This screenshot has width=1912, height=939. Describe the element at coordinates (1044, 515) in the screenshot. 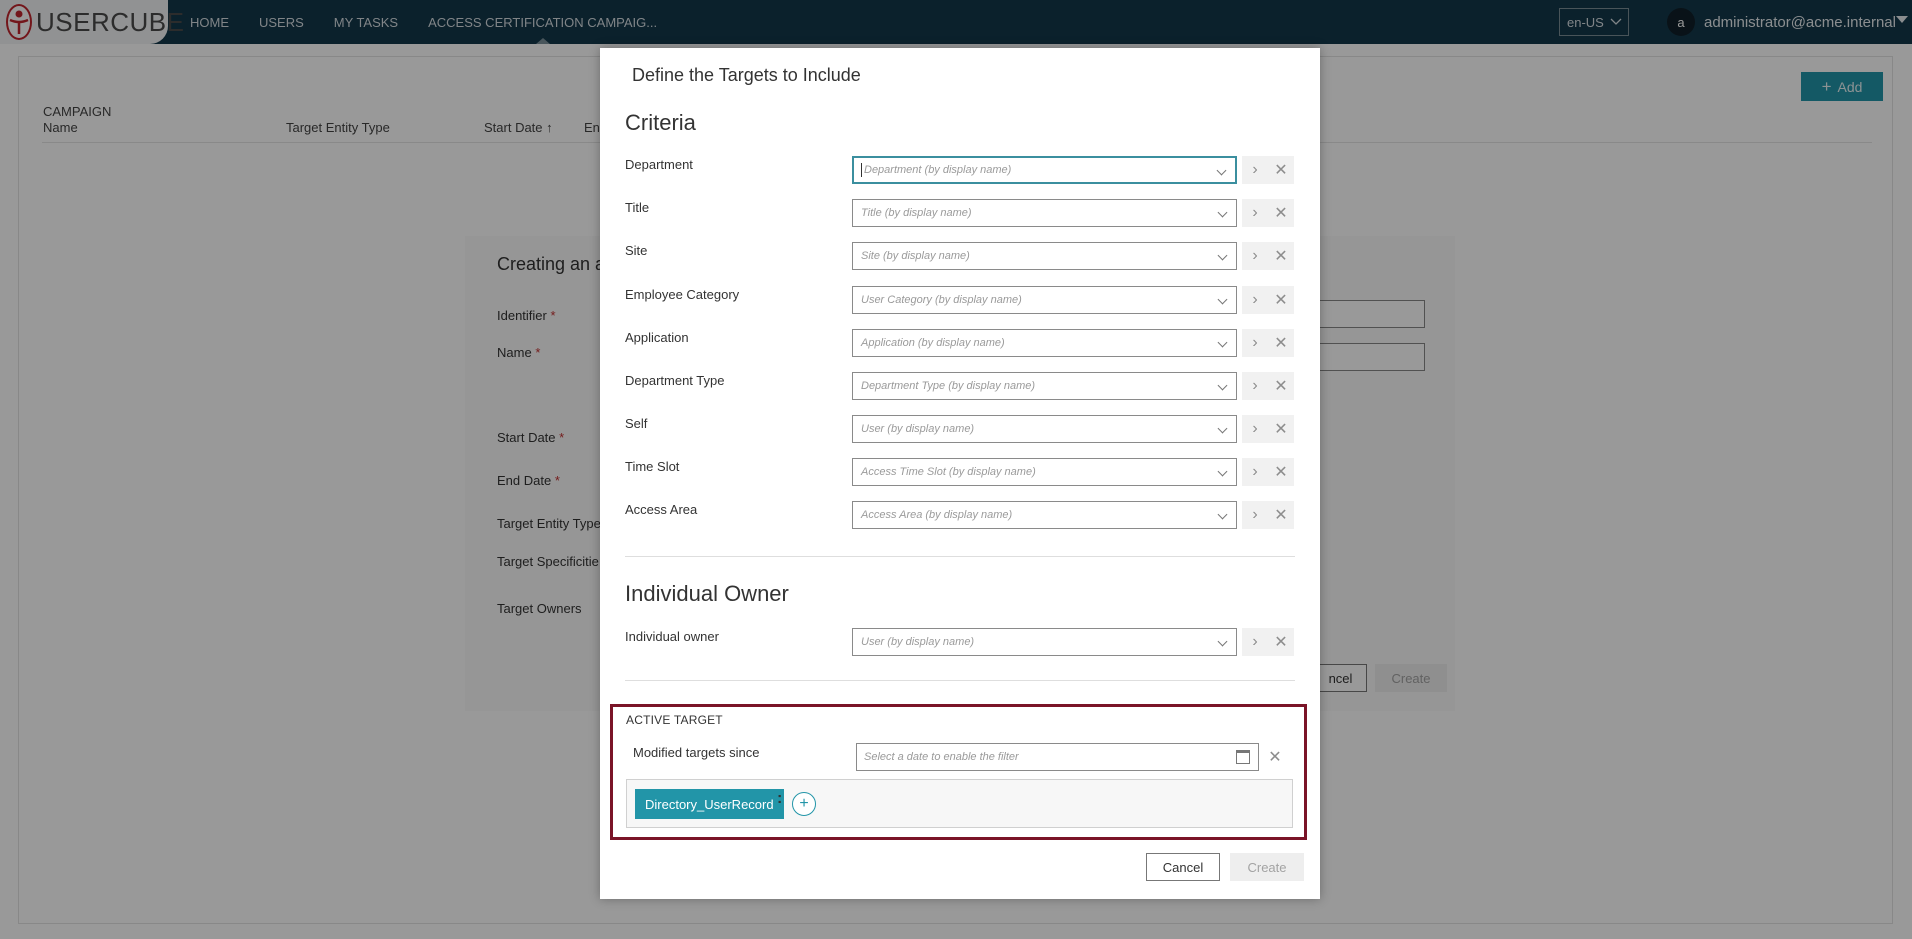

I see `access-area-input: Access Area (by display name)` at that location.